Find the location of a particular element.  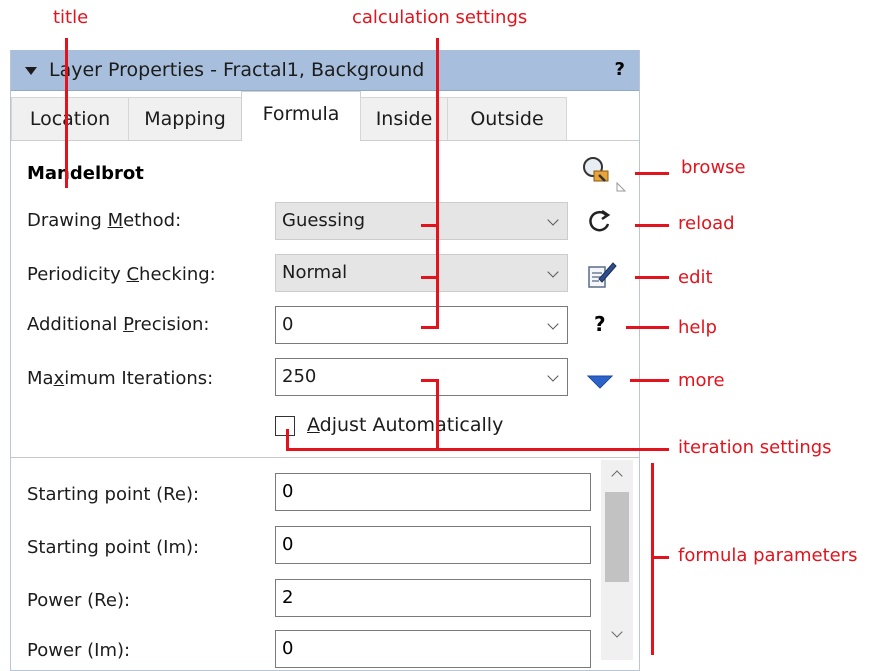

annotation-more: more is located at coordinates (701, 380).